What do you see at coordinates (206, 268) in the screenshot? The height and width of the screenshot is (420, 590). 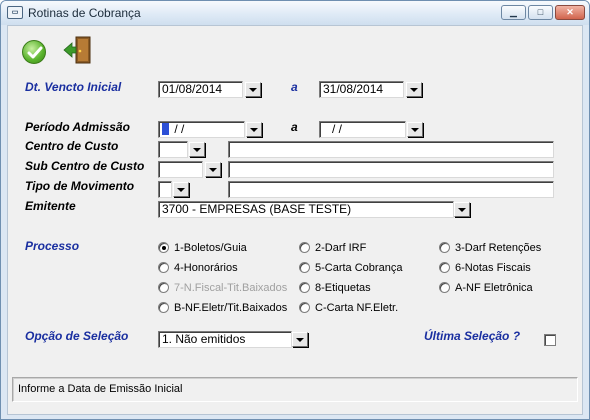 I see `processo-option-label: 4-Honorários` at bounding box center [206, 268].